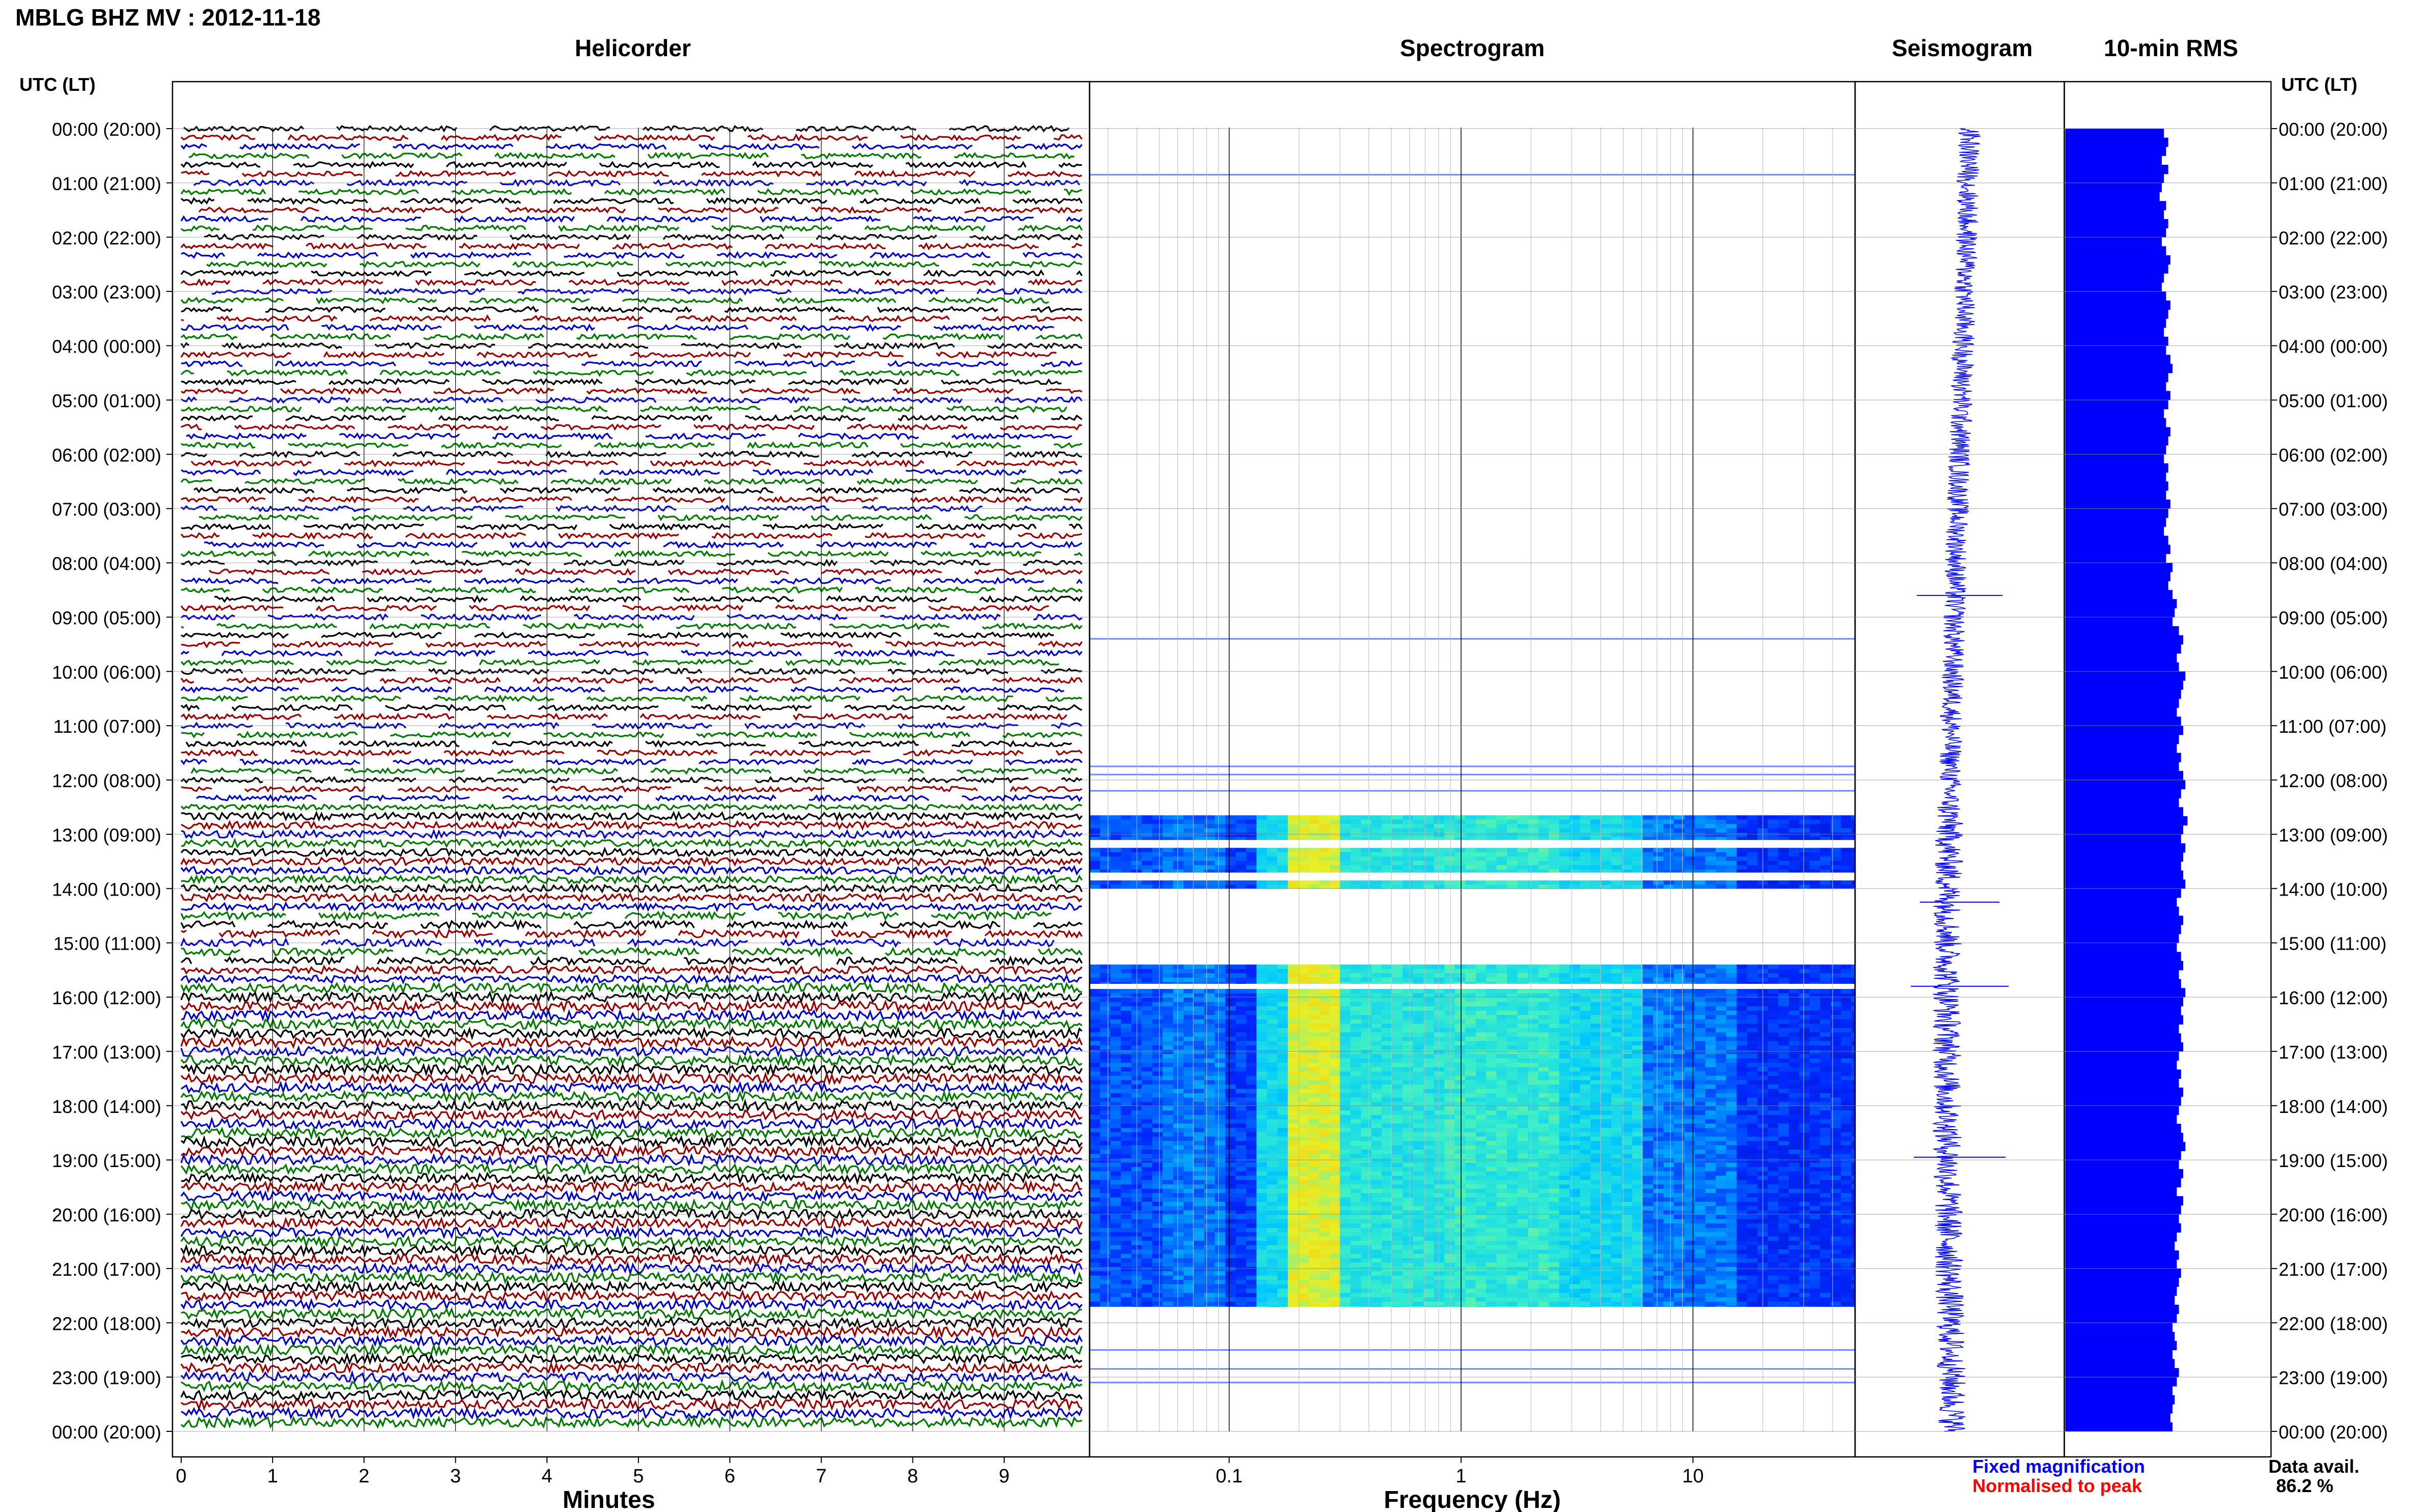 The image size is (2419, 1512). I want to click on time-axis-label-left: UTC (LT), so click(57, 84).